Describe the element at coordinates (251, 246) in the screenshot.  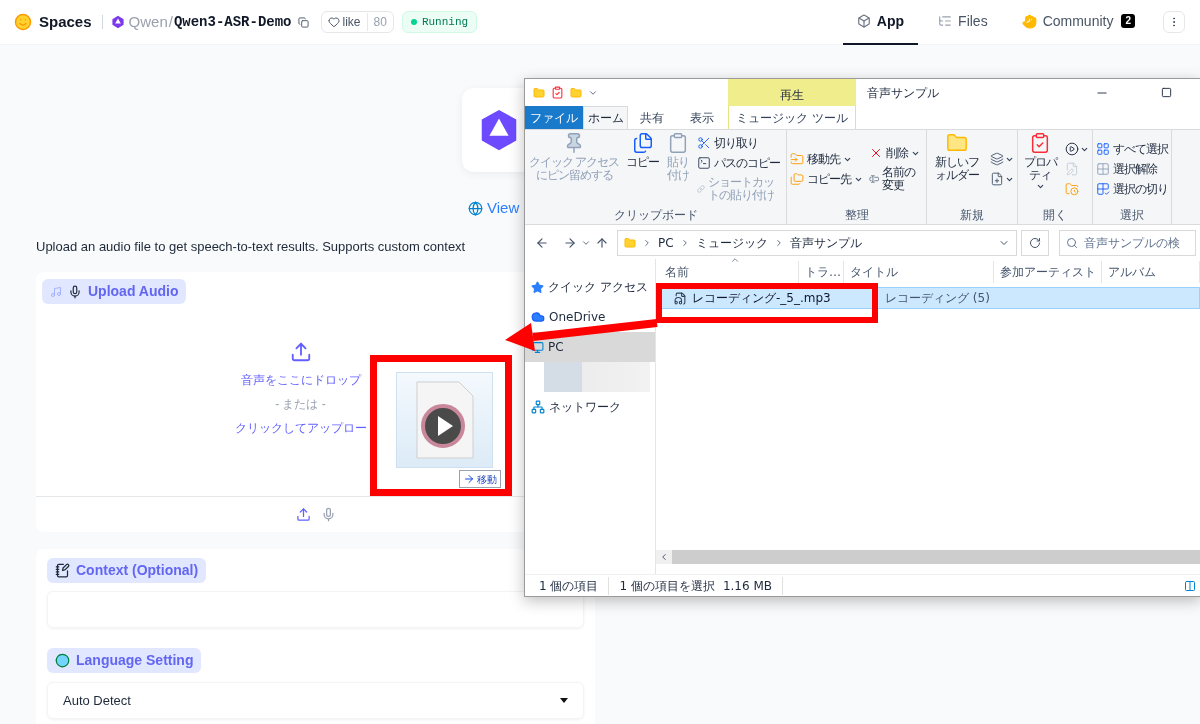
I see `description-text: Upload an audio file to get speech-to-text results. Supports custom context` at that location.